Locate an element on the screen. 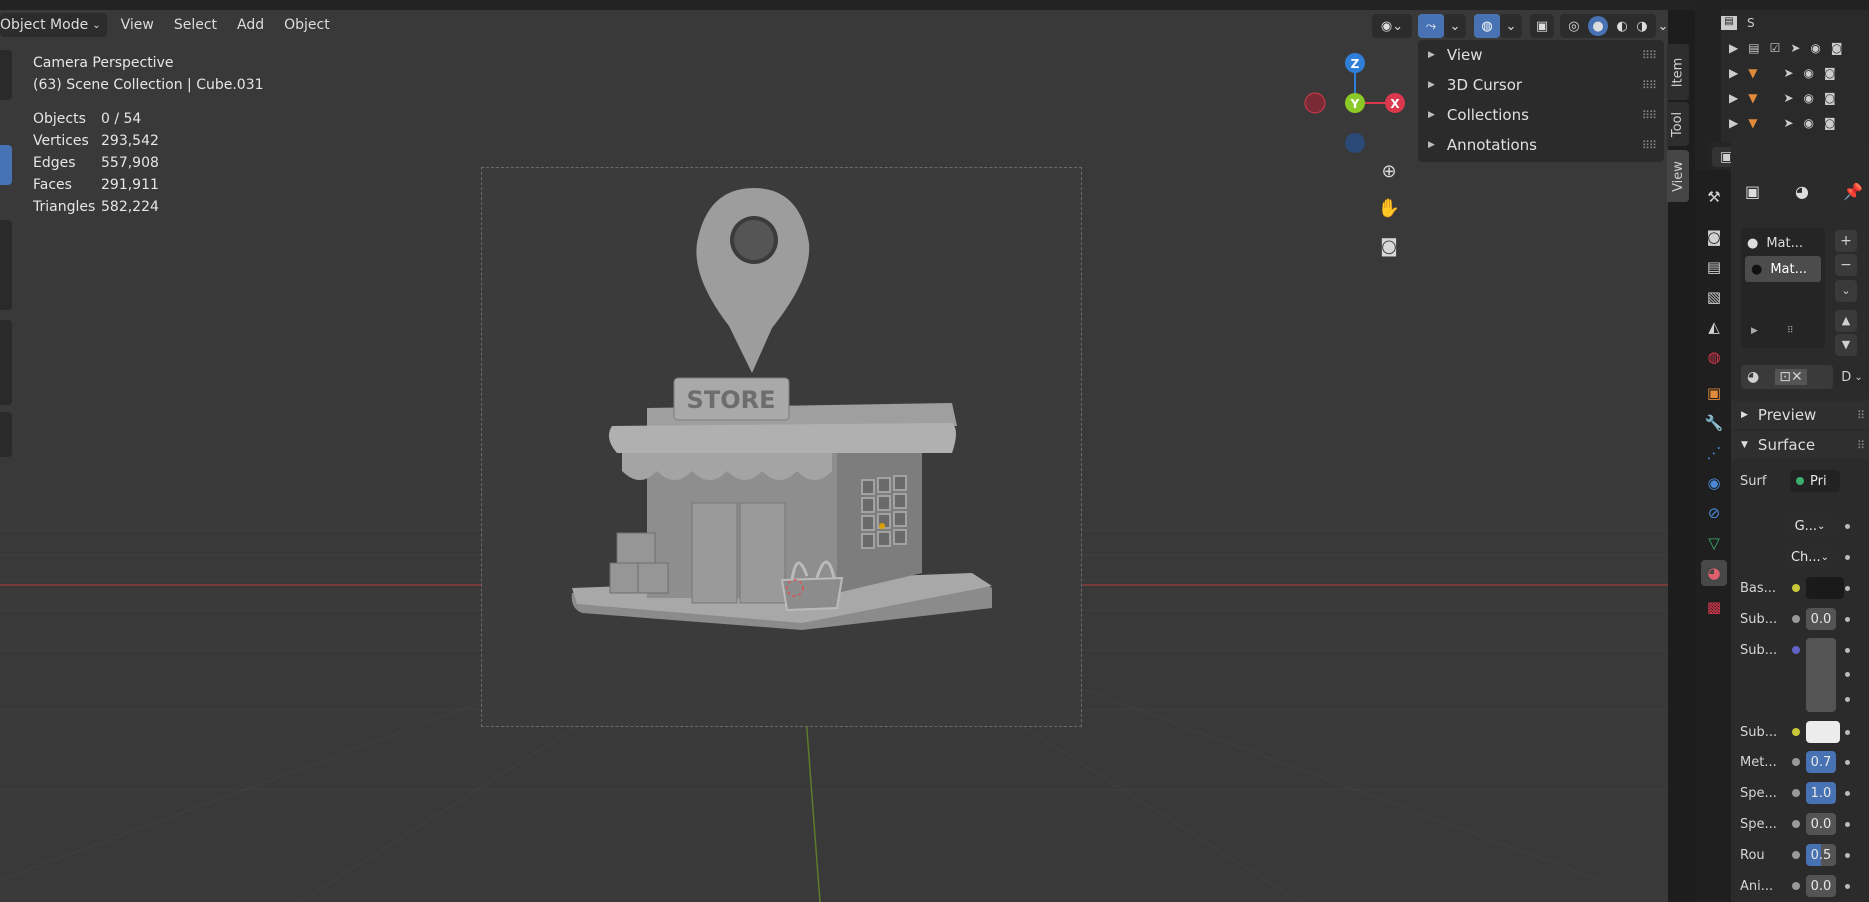 This screenshot has width=1869, height=902. tab-view: View is located at coordinates (1678, 176).